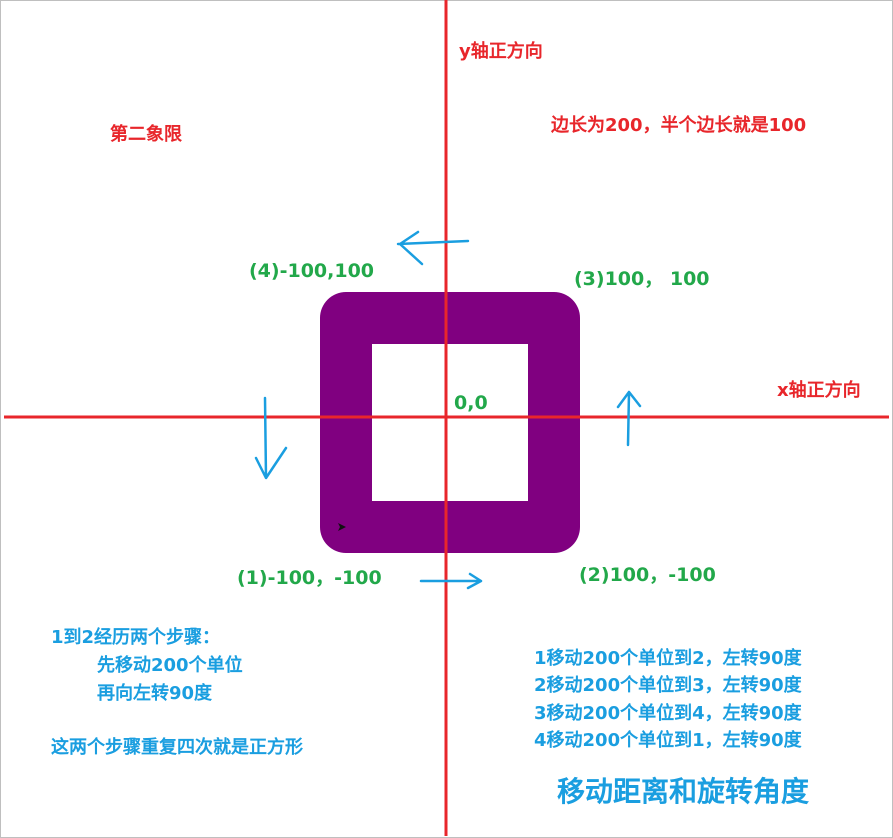  What do you see at coordinates (146, 134) in the screenshot?
I see `quadrant-label: 第二象限` at bounding box center [146, 134].